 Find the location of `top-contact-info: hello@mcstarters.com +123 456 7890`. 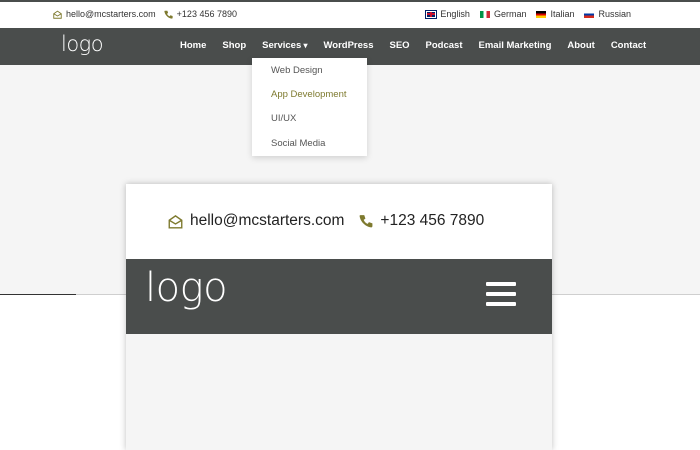

top-contact-info: hello@mcstarters.com +123 456 7890 is located at coordinates (149, 14).